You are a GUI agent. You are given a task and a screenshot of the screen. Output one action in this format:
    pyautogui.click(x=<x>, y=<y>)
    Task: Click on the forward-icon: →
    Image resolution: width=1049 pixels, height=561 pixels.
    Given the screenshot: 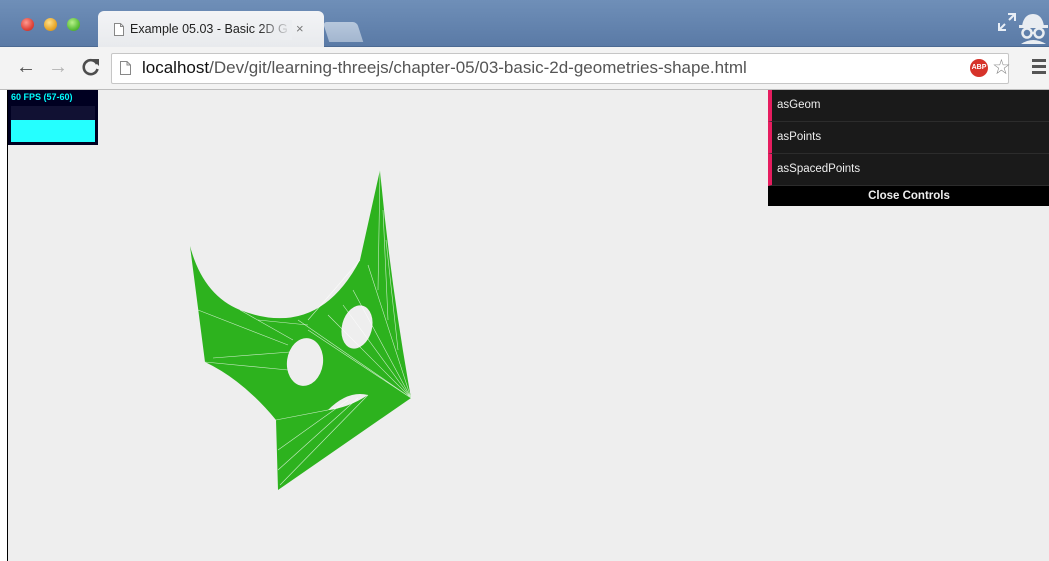 What is the action you would take?
    pyautogui.click(x=58, y=67)
    